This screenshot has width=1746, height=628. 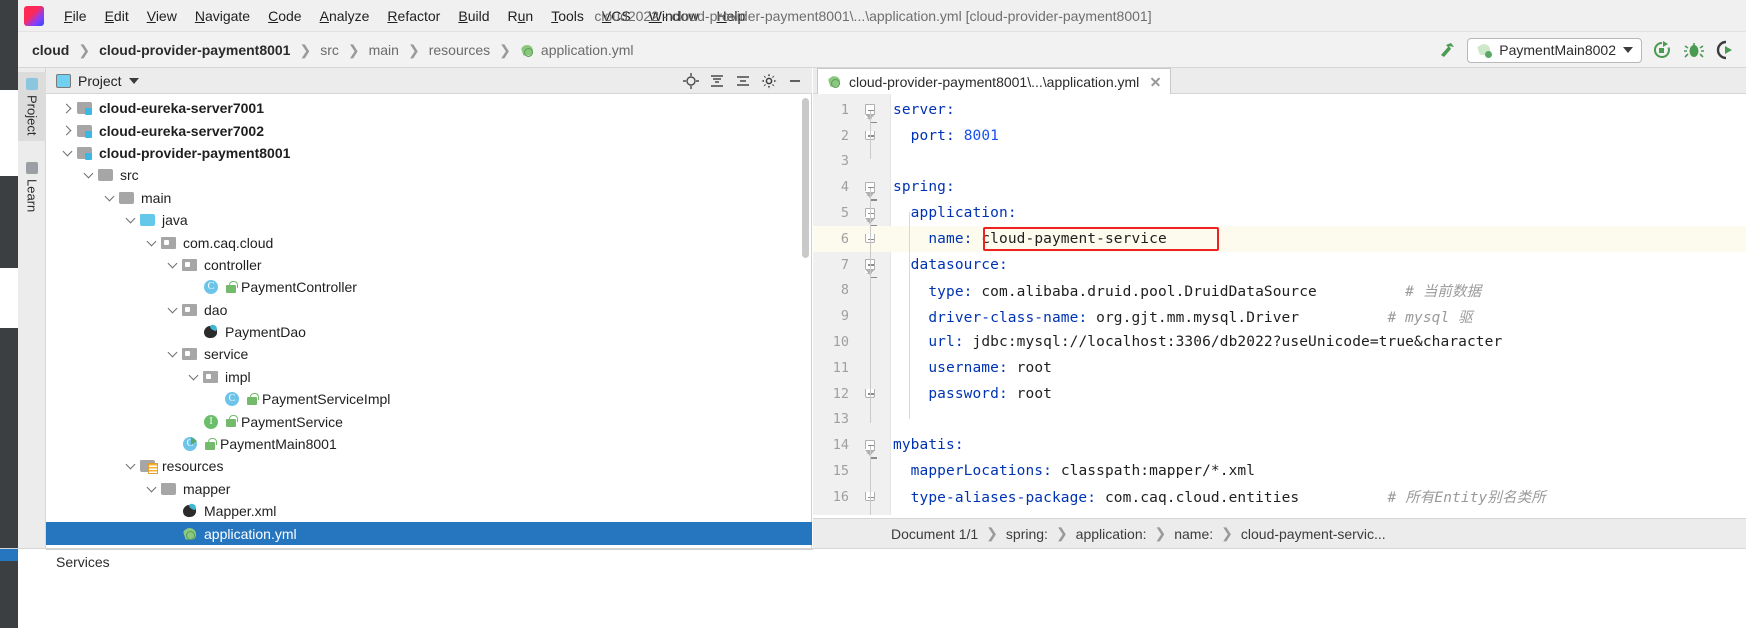 What do you see at coordinates (429, 533) in the screenshot?
I see `tree-item-application-yml: application.yml` at bounding box center [429, 533].